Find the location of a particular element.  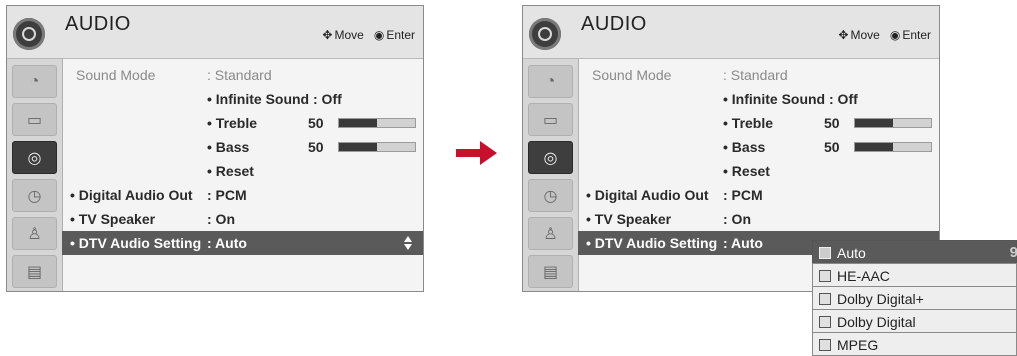

dropdown-option-he-aac: HE-AAC is located at coordinates (914, 275).